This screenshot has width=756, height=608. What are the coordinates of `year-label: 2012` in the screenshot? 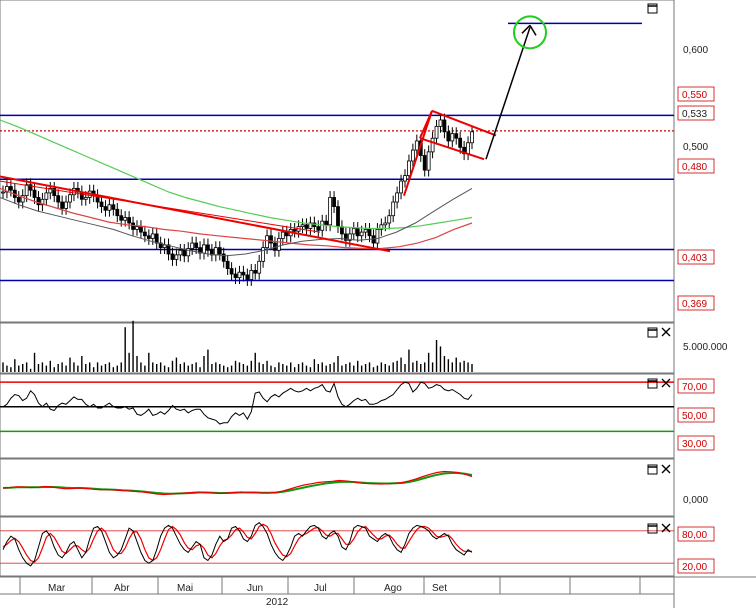 It's located at (277, 602).